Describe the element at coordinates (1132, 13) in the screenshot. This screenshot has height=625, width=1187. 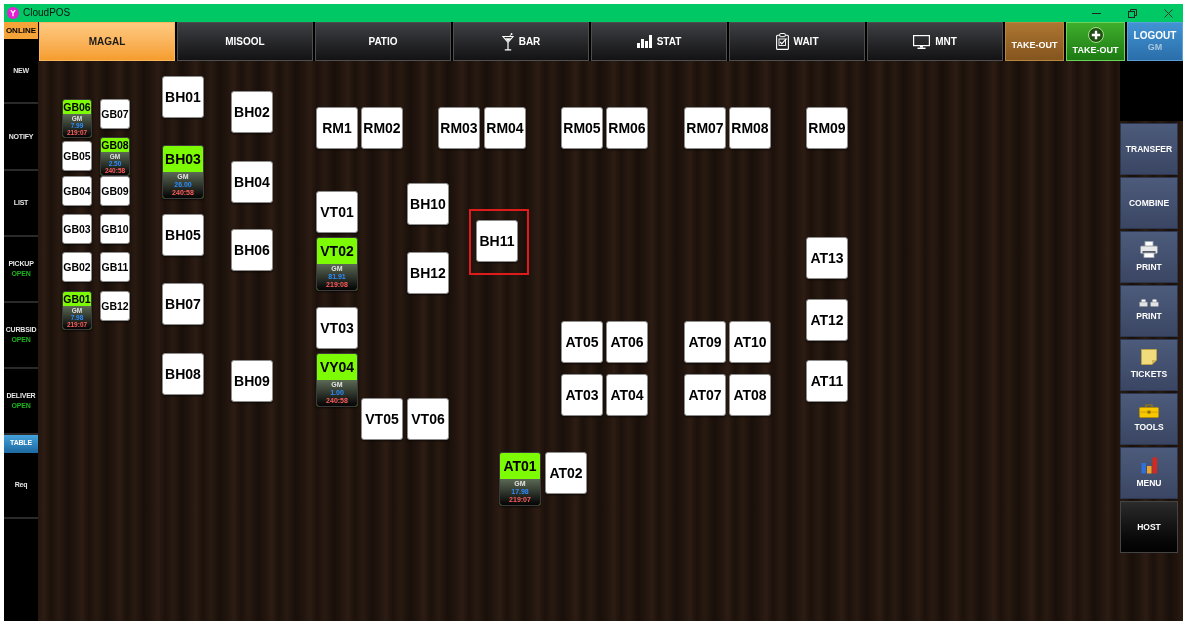
I see `restore-icon` at that location.